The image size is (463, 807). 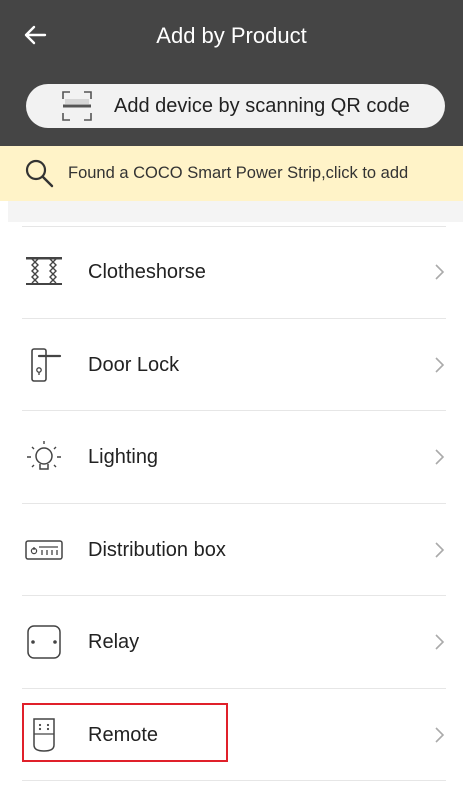 What do you see at coordinates (44, 455) in the screenshot?
I see `light-bulb-icon` at bounding box center [44, 455].